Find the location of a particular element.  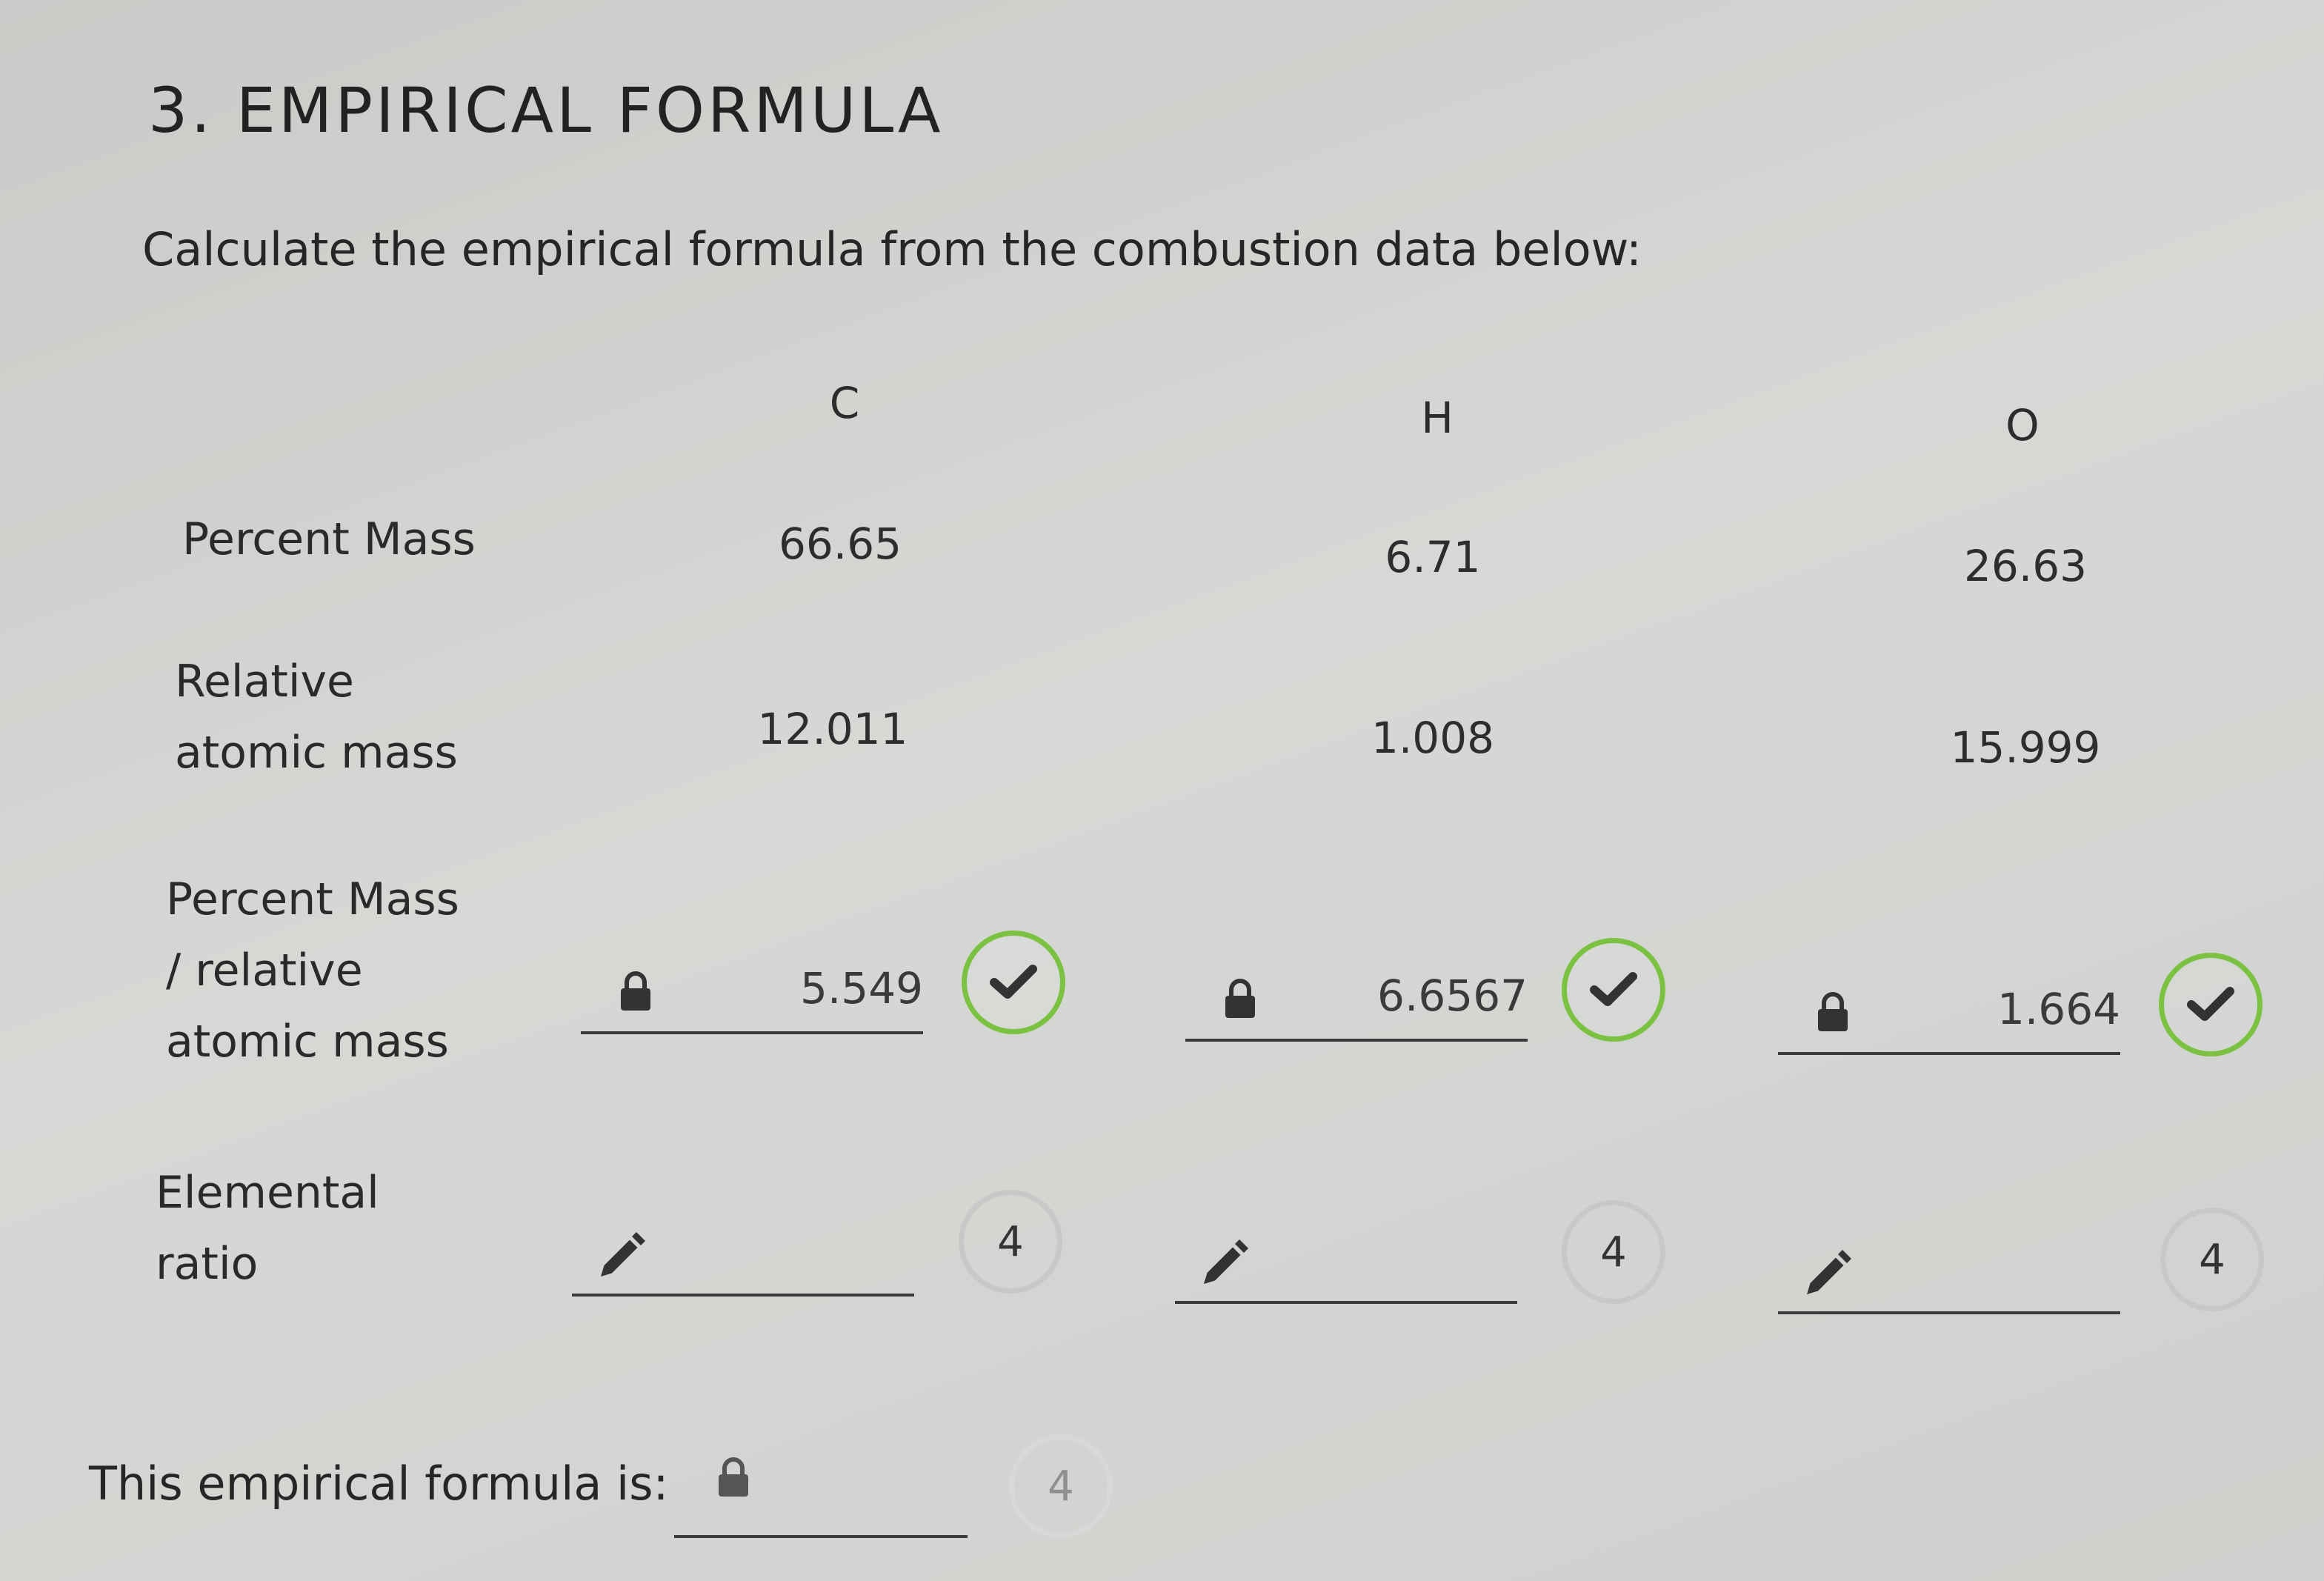

row-label-relative-atomic-mass: Relative atomic mass is located at coordinates (316, 717).